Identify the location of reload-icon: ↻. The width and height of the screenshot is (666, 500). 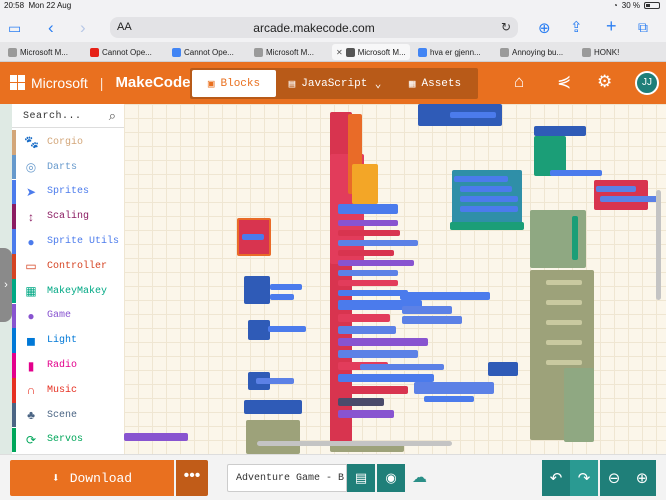
(506, 27).